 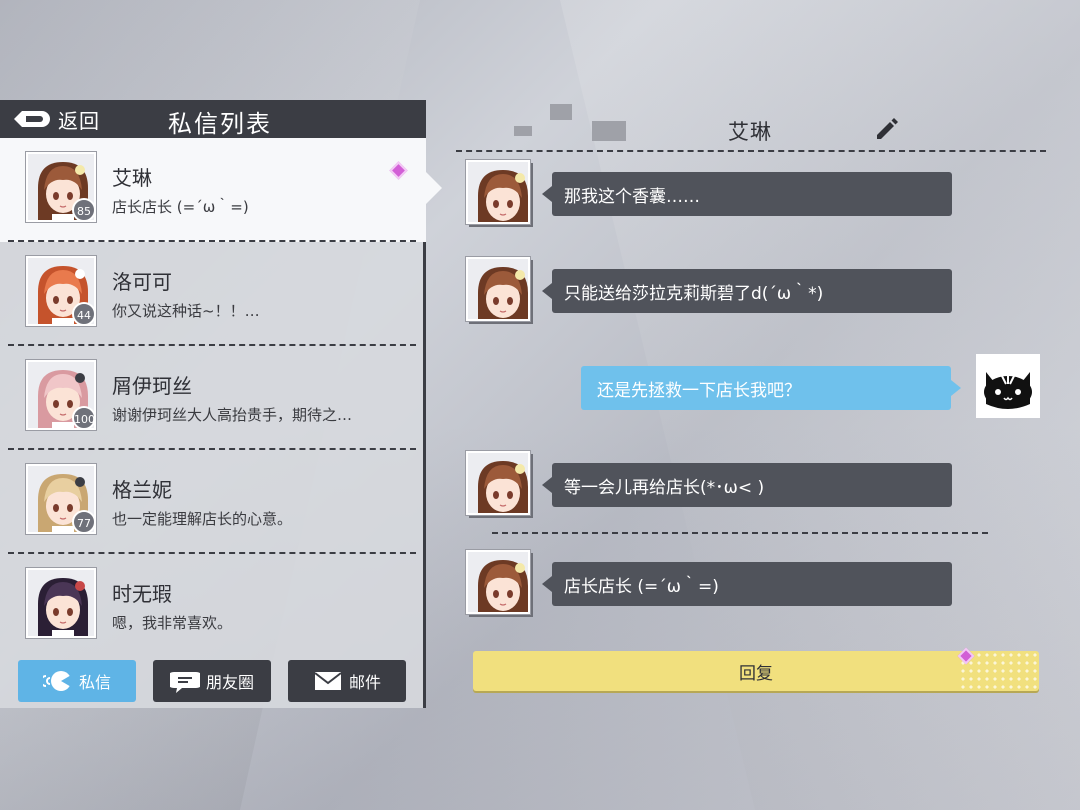 I want to click on level-badge: 100, so click(x=83, y=417).